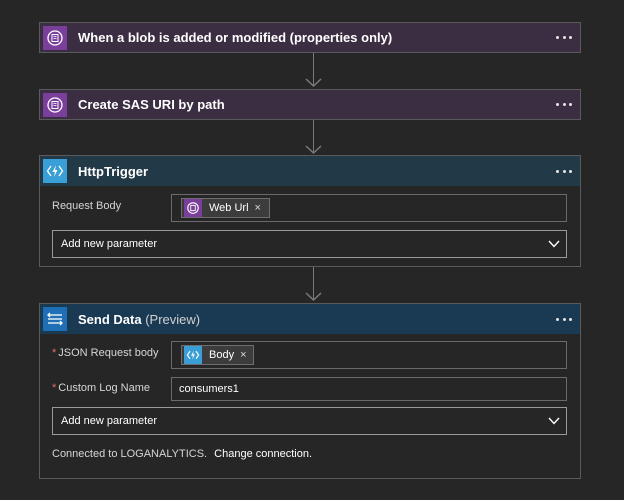 Image resolution: width=624 pixels, height=500 pixels. I want to click on token-label: Web Url, so click(229, 208).